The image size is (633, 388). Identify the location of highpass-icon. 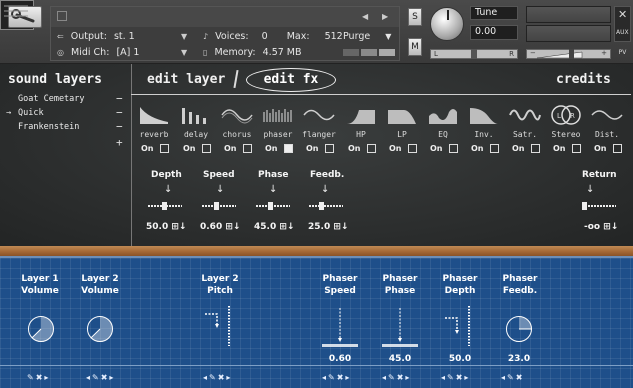
(361, 115).